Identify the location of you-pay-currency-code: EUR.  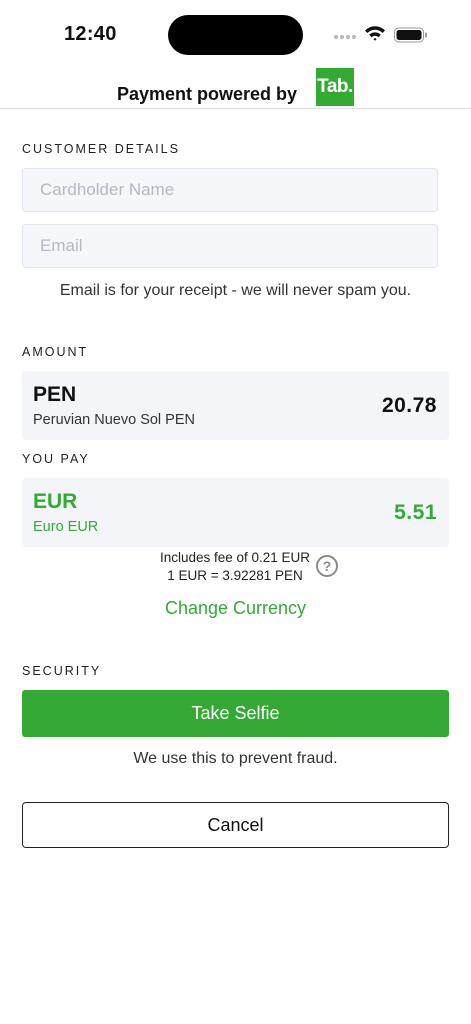
(55, 501).